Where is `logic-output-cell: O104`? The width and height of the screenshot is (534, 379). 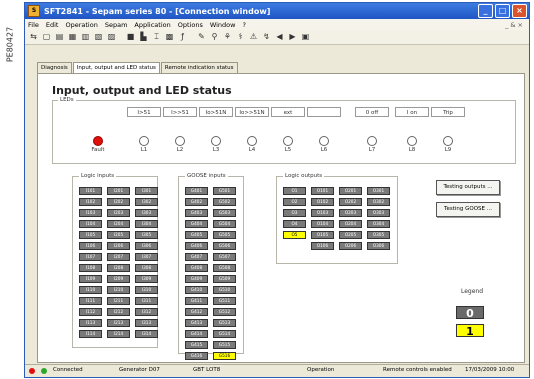
logic-output-cell: O104 is located at coordinates (322, 224).